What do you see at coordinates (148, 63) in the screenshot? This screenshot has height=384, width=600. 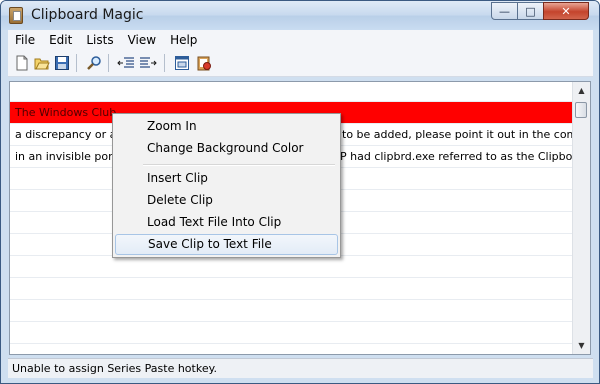 I see `indent-right-icon` at bounding box center [148, 63].